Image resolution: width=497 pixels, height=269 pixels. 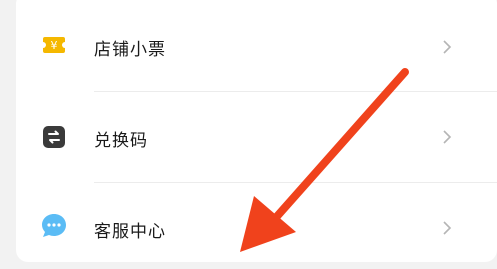 I want to click on receipt-ticket-icon: ¥, so click(x=54, y=45).